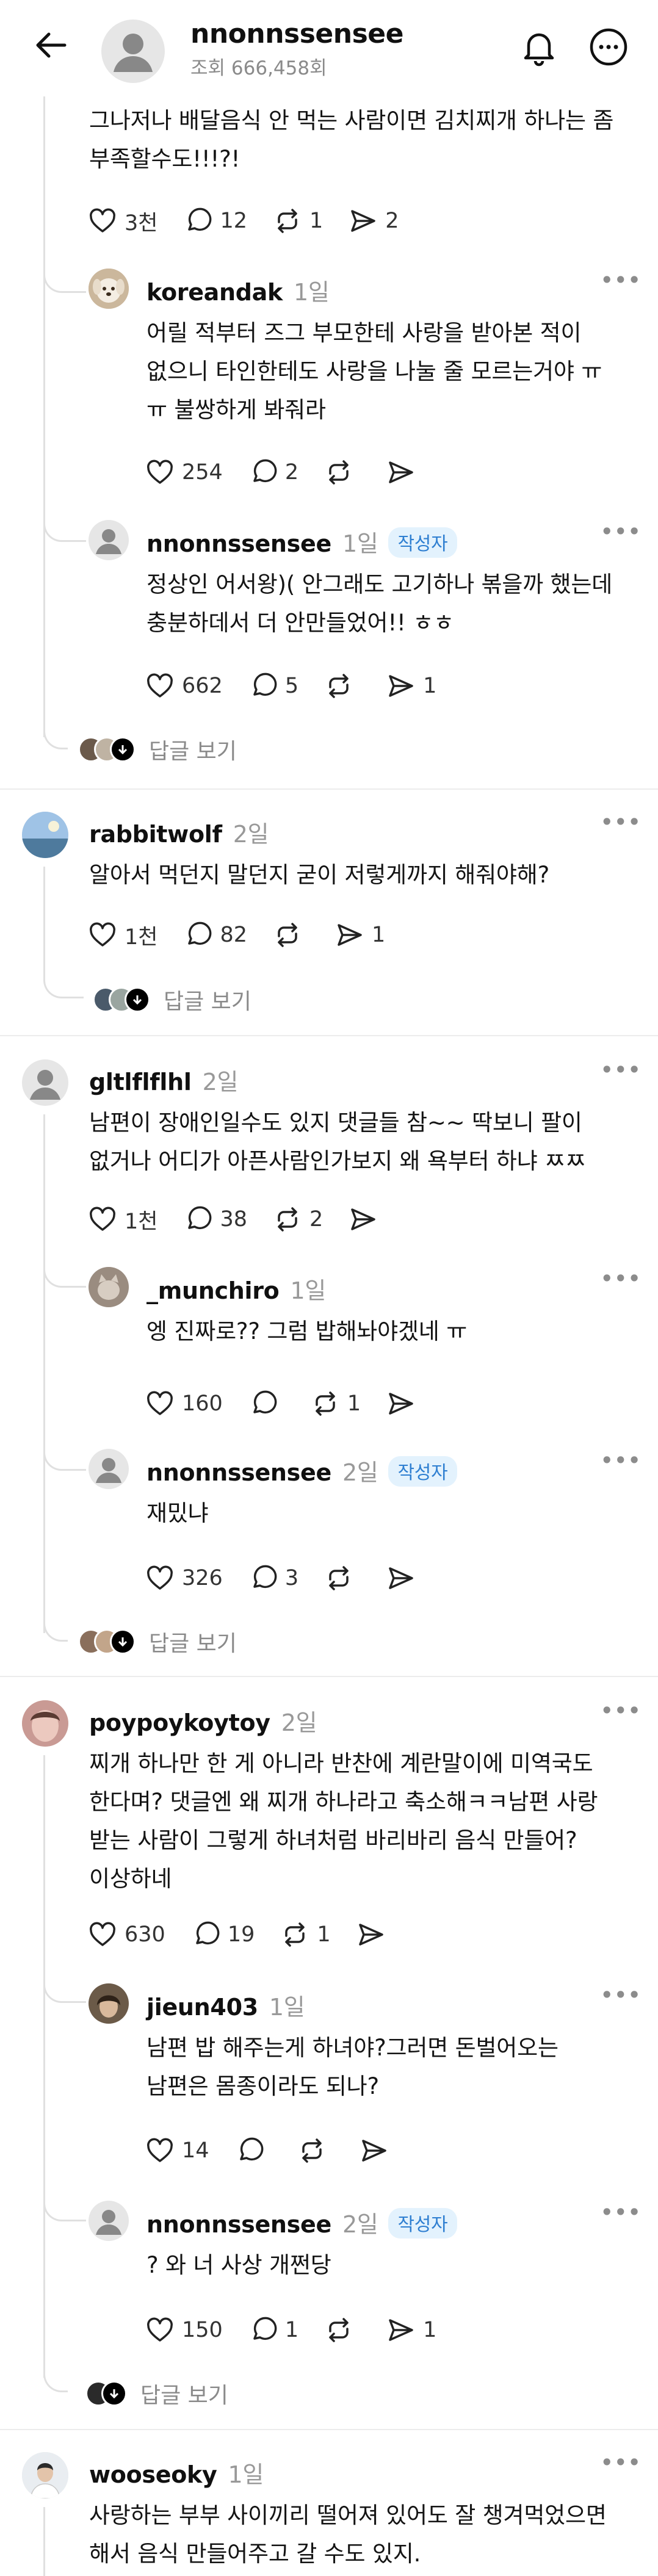 The width and height of the screenshot is (658, 2576). What do you see at coordinates (248, 1219) in the screenshot?
I see `comment-actions: 1천 38 2` at bounding box center [248, 1219].